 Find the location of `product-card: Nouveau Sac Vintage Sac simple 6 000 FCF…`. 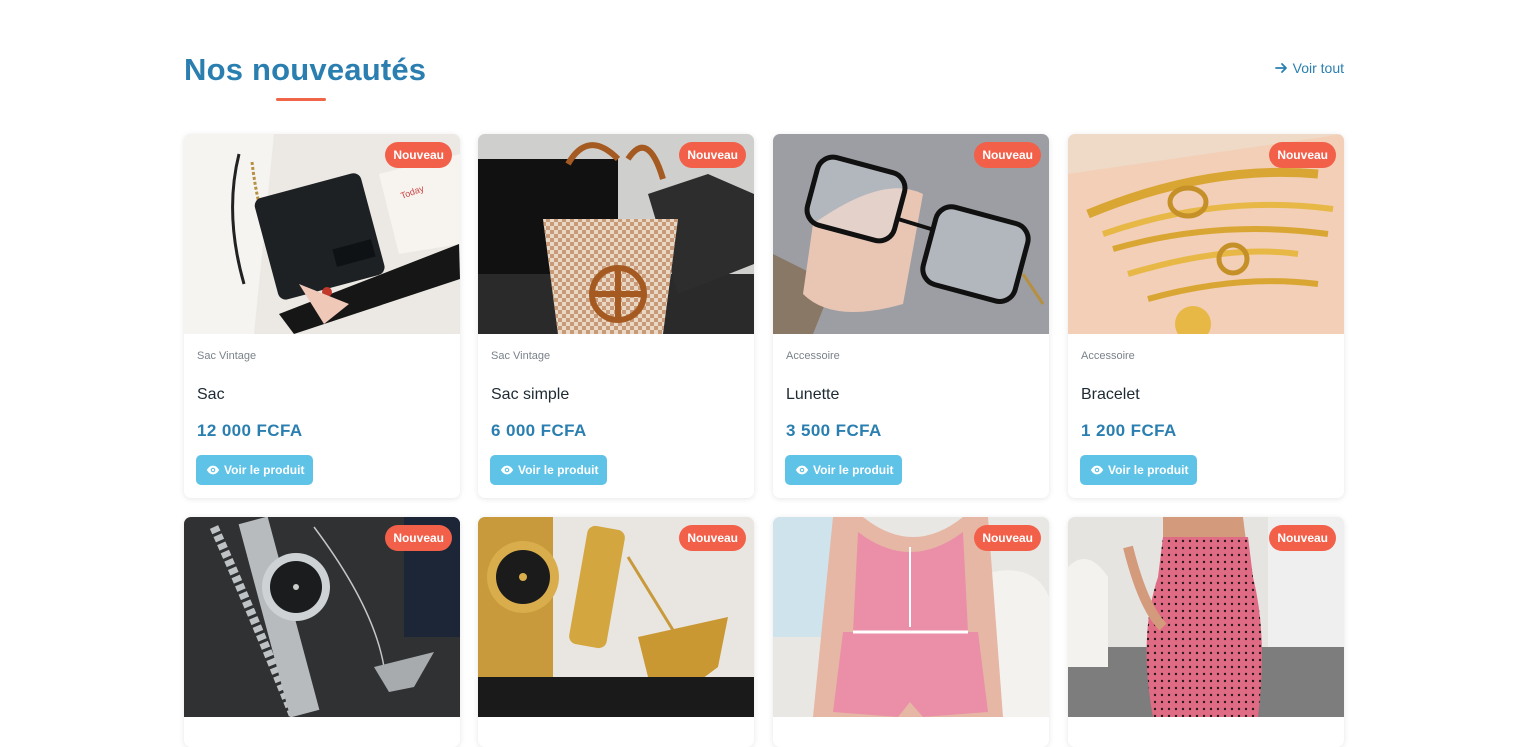

product-card: Nouveau Sac Vintage Sac simple 6 000 FCF… is located at coordinates (616, 316).